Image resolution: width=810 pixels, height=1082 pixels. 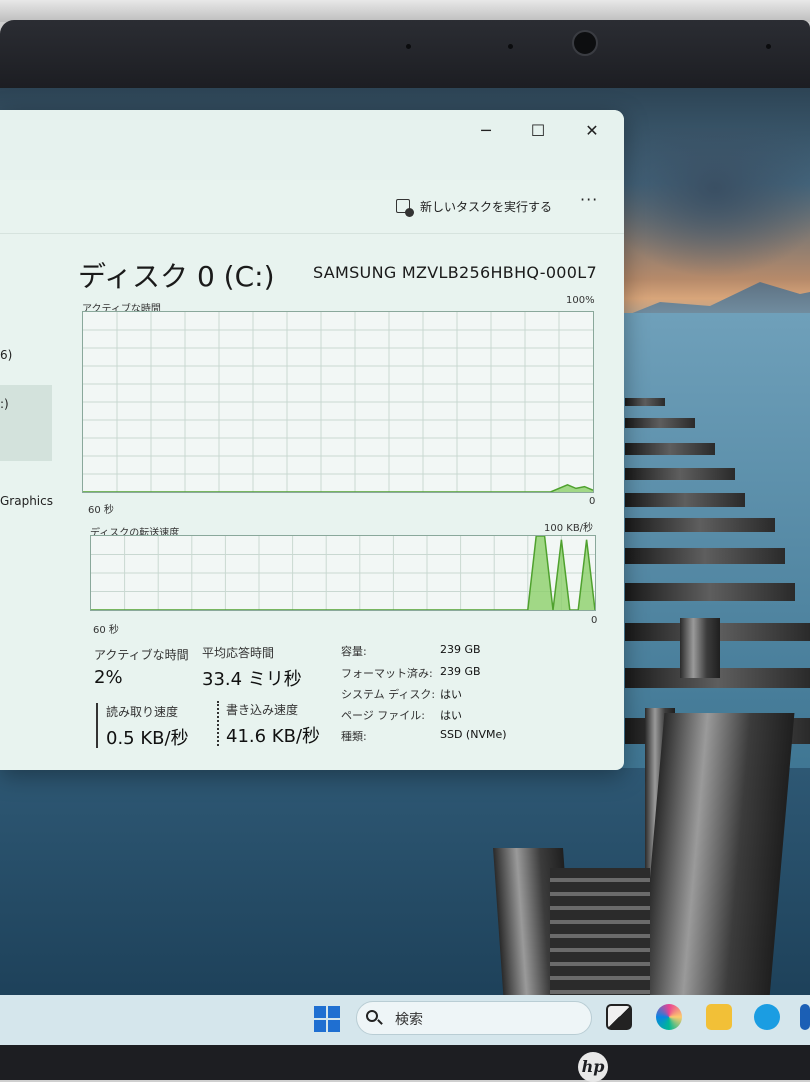 I want to click on prop-page-file-key: ページ ファイル:, so click(x=383, y=715).